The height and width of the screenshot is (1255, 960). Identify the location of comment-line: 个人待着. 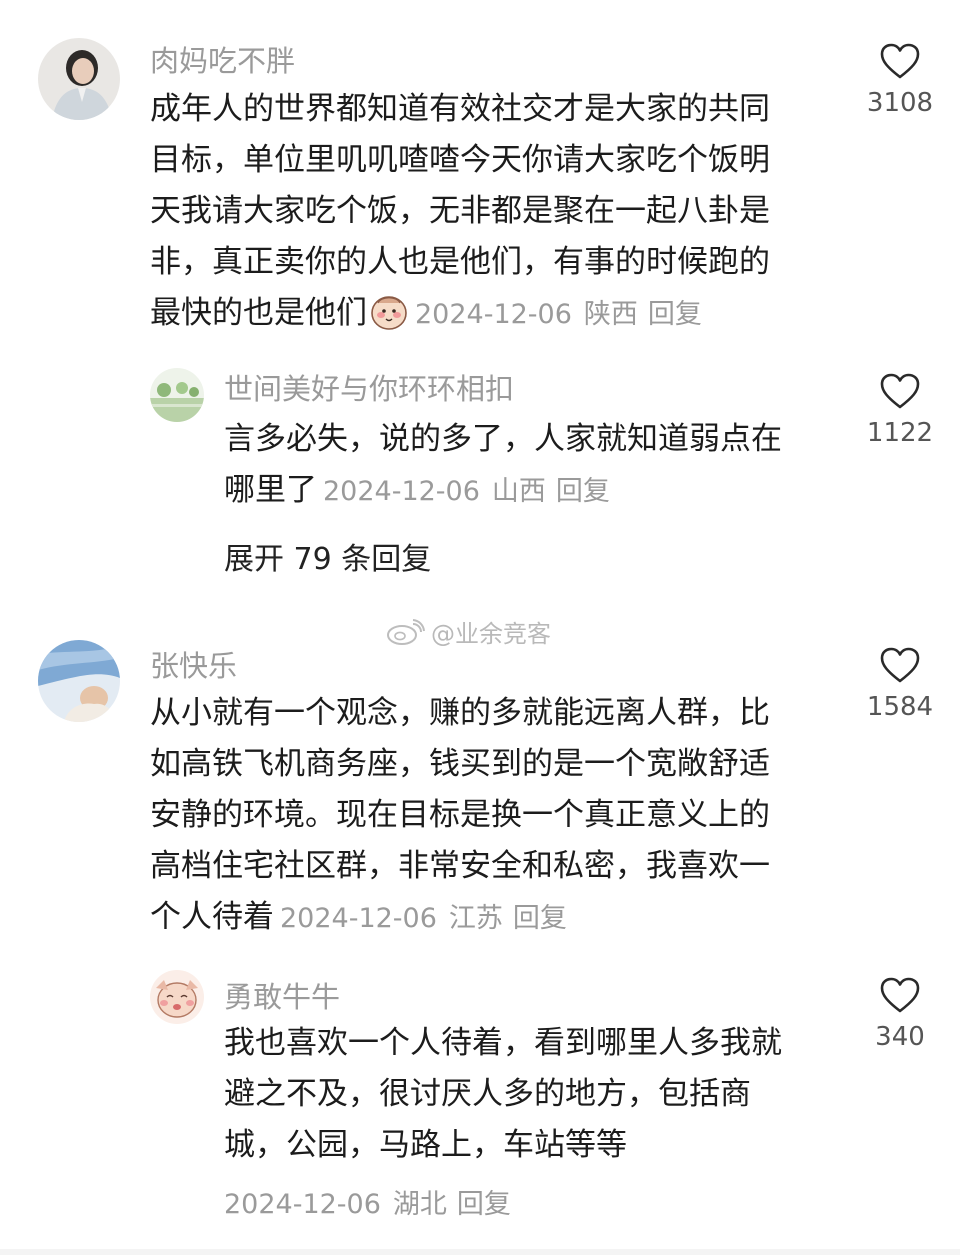
(212, 917).